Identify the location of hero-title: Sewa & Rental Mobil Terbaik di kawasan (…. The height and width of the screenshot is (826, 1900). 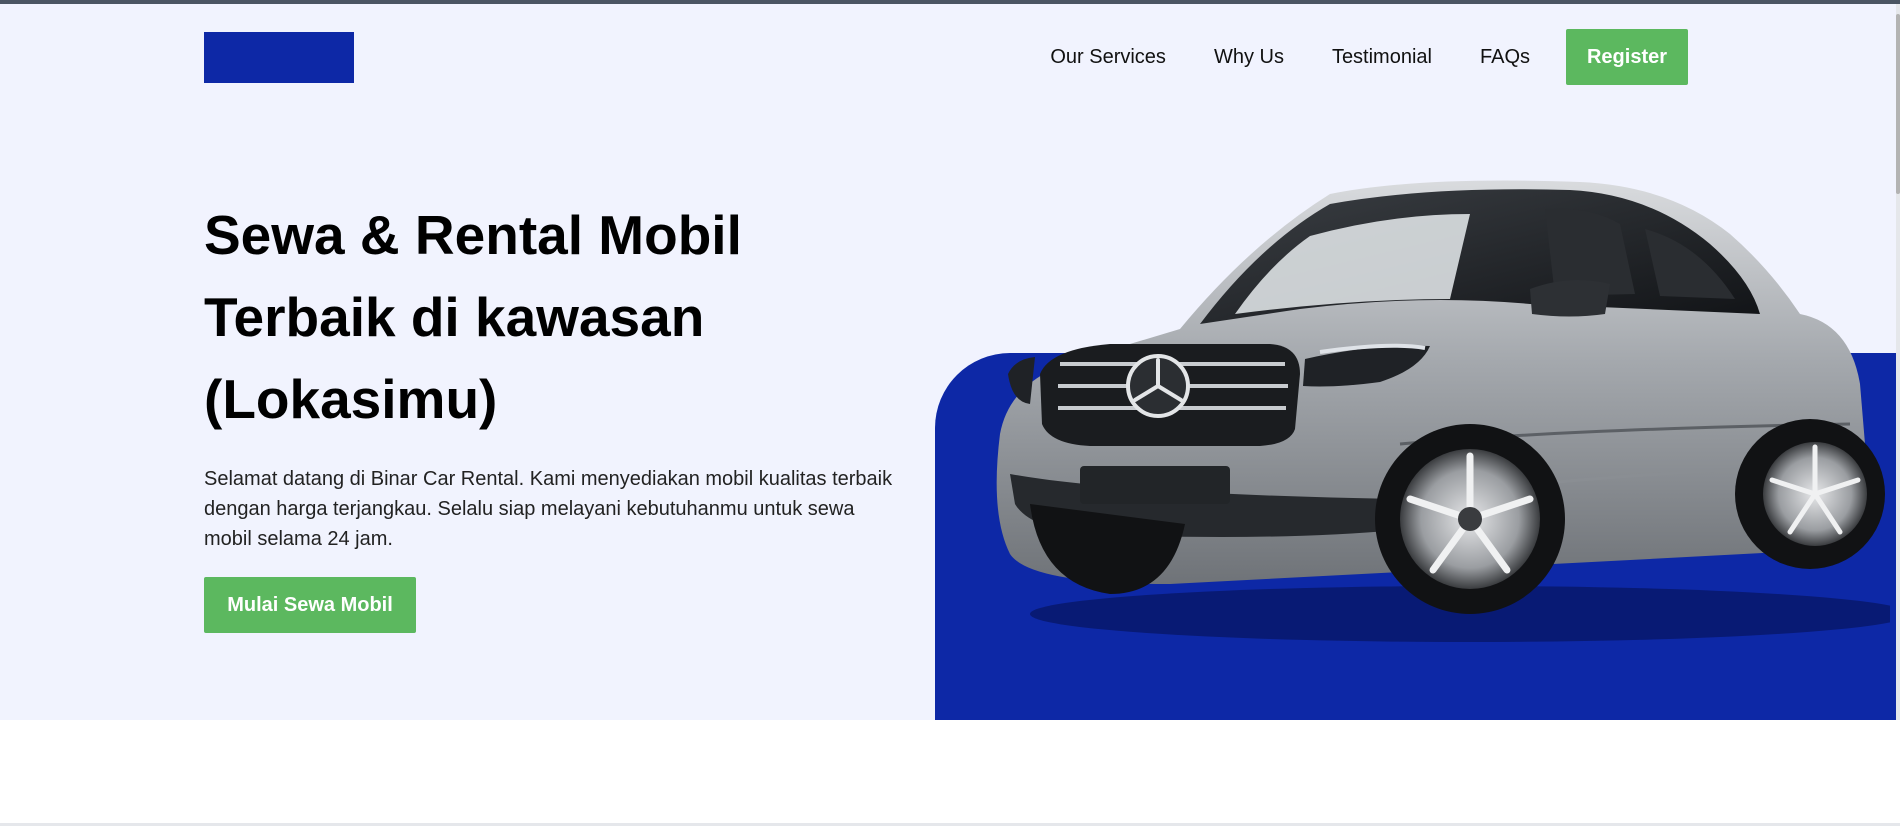
(484, 317).